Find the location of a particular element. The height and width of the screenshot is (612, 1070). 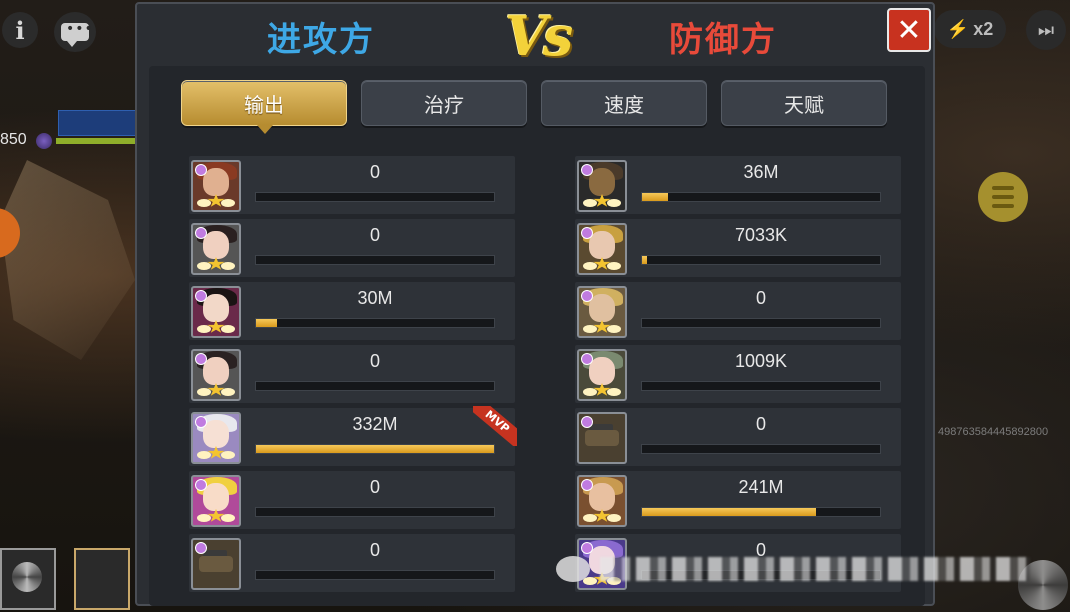

chat-icon: ••• is located at coordinates (75, 32).